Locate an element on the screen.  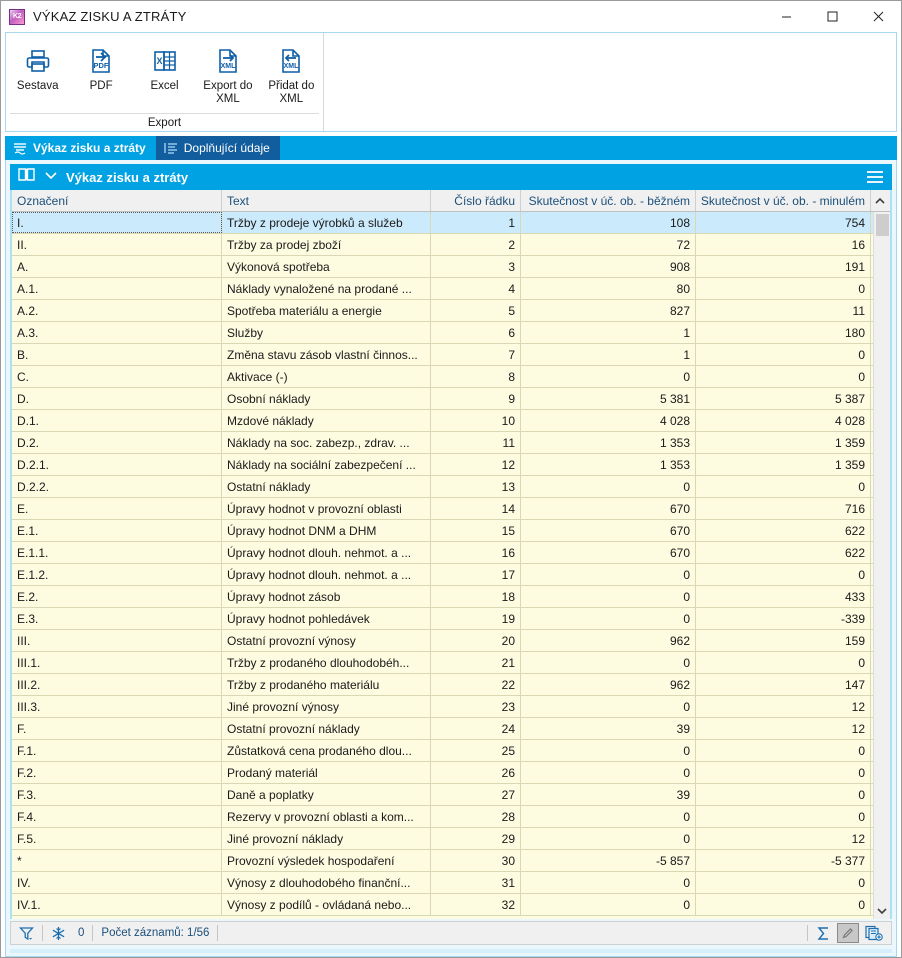
cell-oznaceni: III. is located at coordinates (117, 640).